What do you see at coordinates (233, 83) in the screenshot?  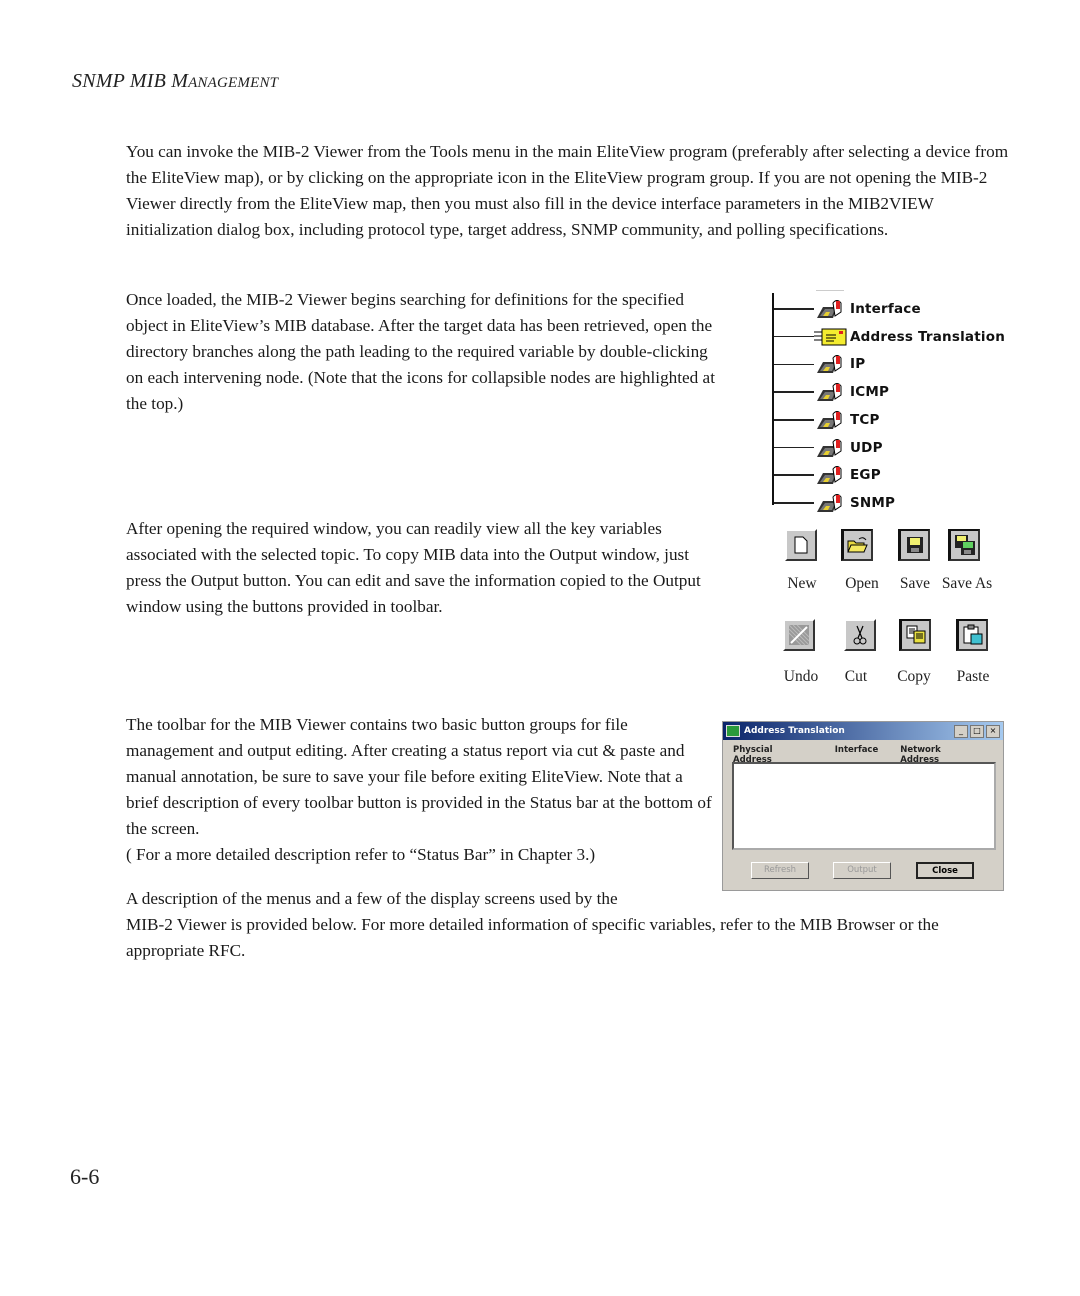 I see `header-title-smallcaps: ANAGEMENT` at bounding box center [233, 83].